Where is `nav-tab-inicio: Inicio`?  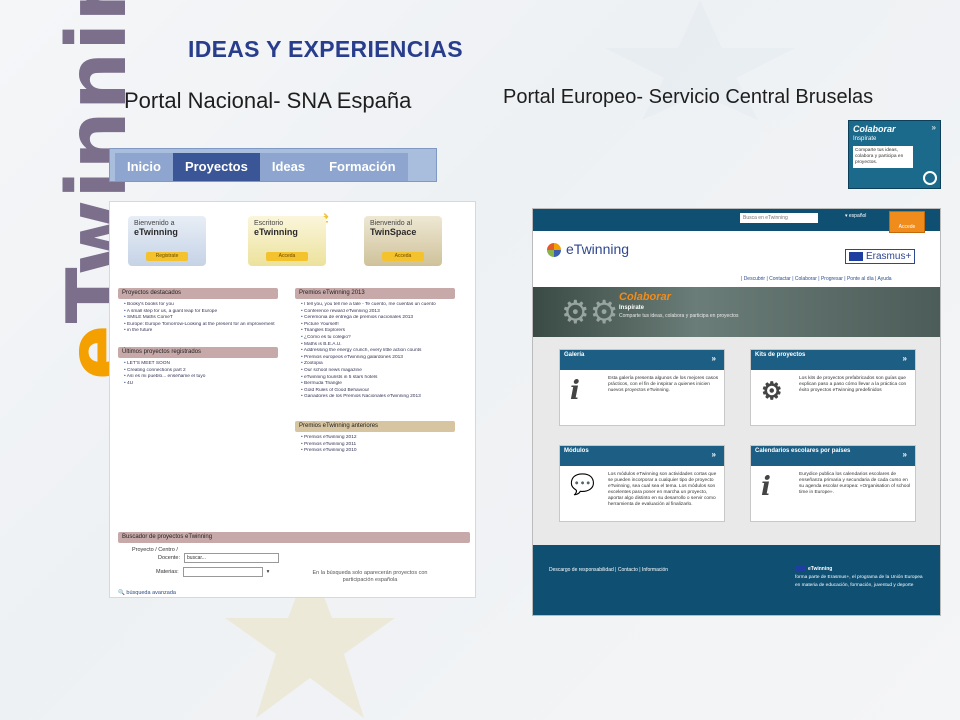 nav-tab-inicio: Inicio is located at coordinates (144, 167).